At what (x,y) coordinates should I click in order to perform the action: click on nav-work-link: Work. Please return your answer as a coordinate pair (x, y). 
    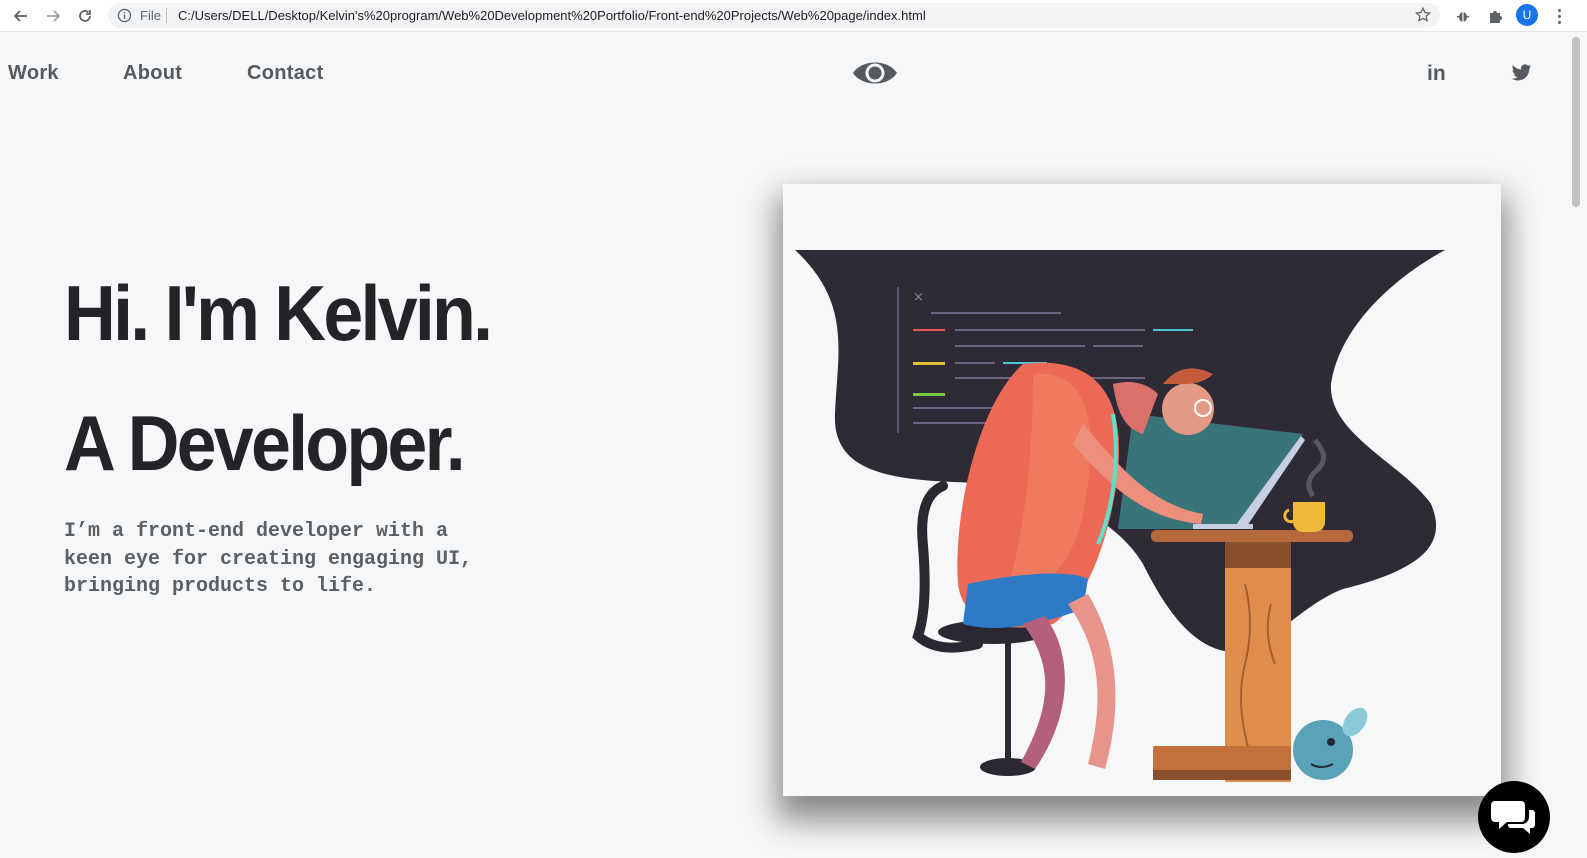
    Looking at the image, I should click on (33, 73).